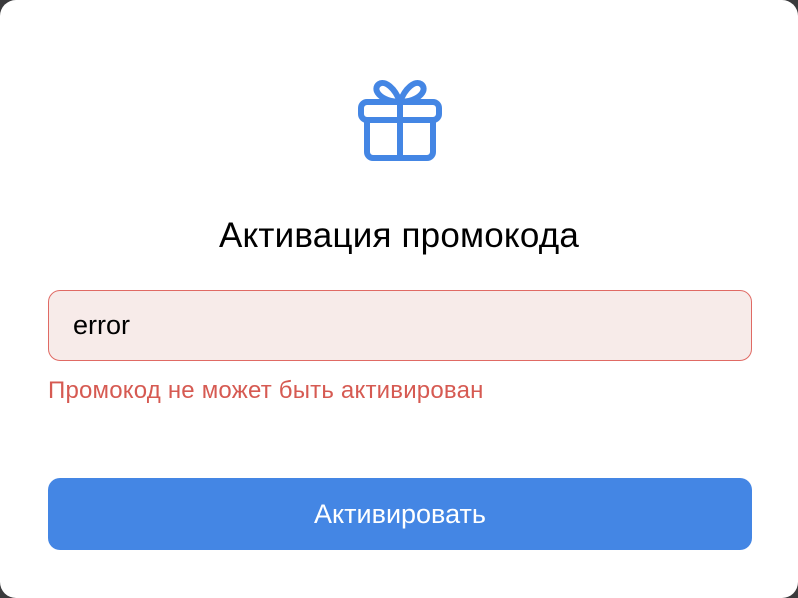  Describe the element at coordinates (399, 235) in the screenshot. I see `dialog-title: Активация промокода` at that location.